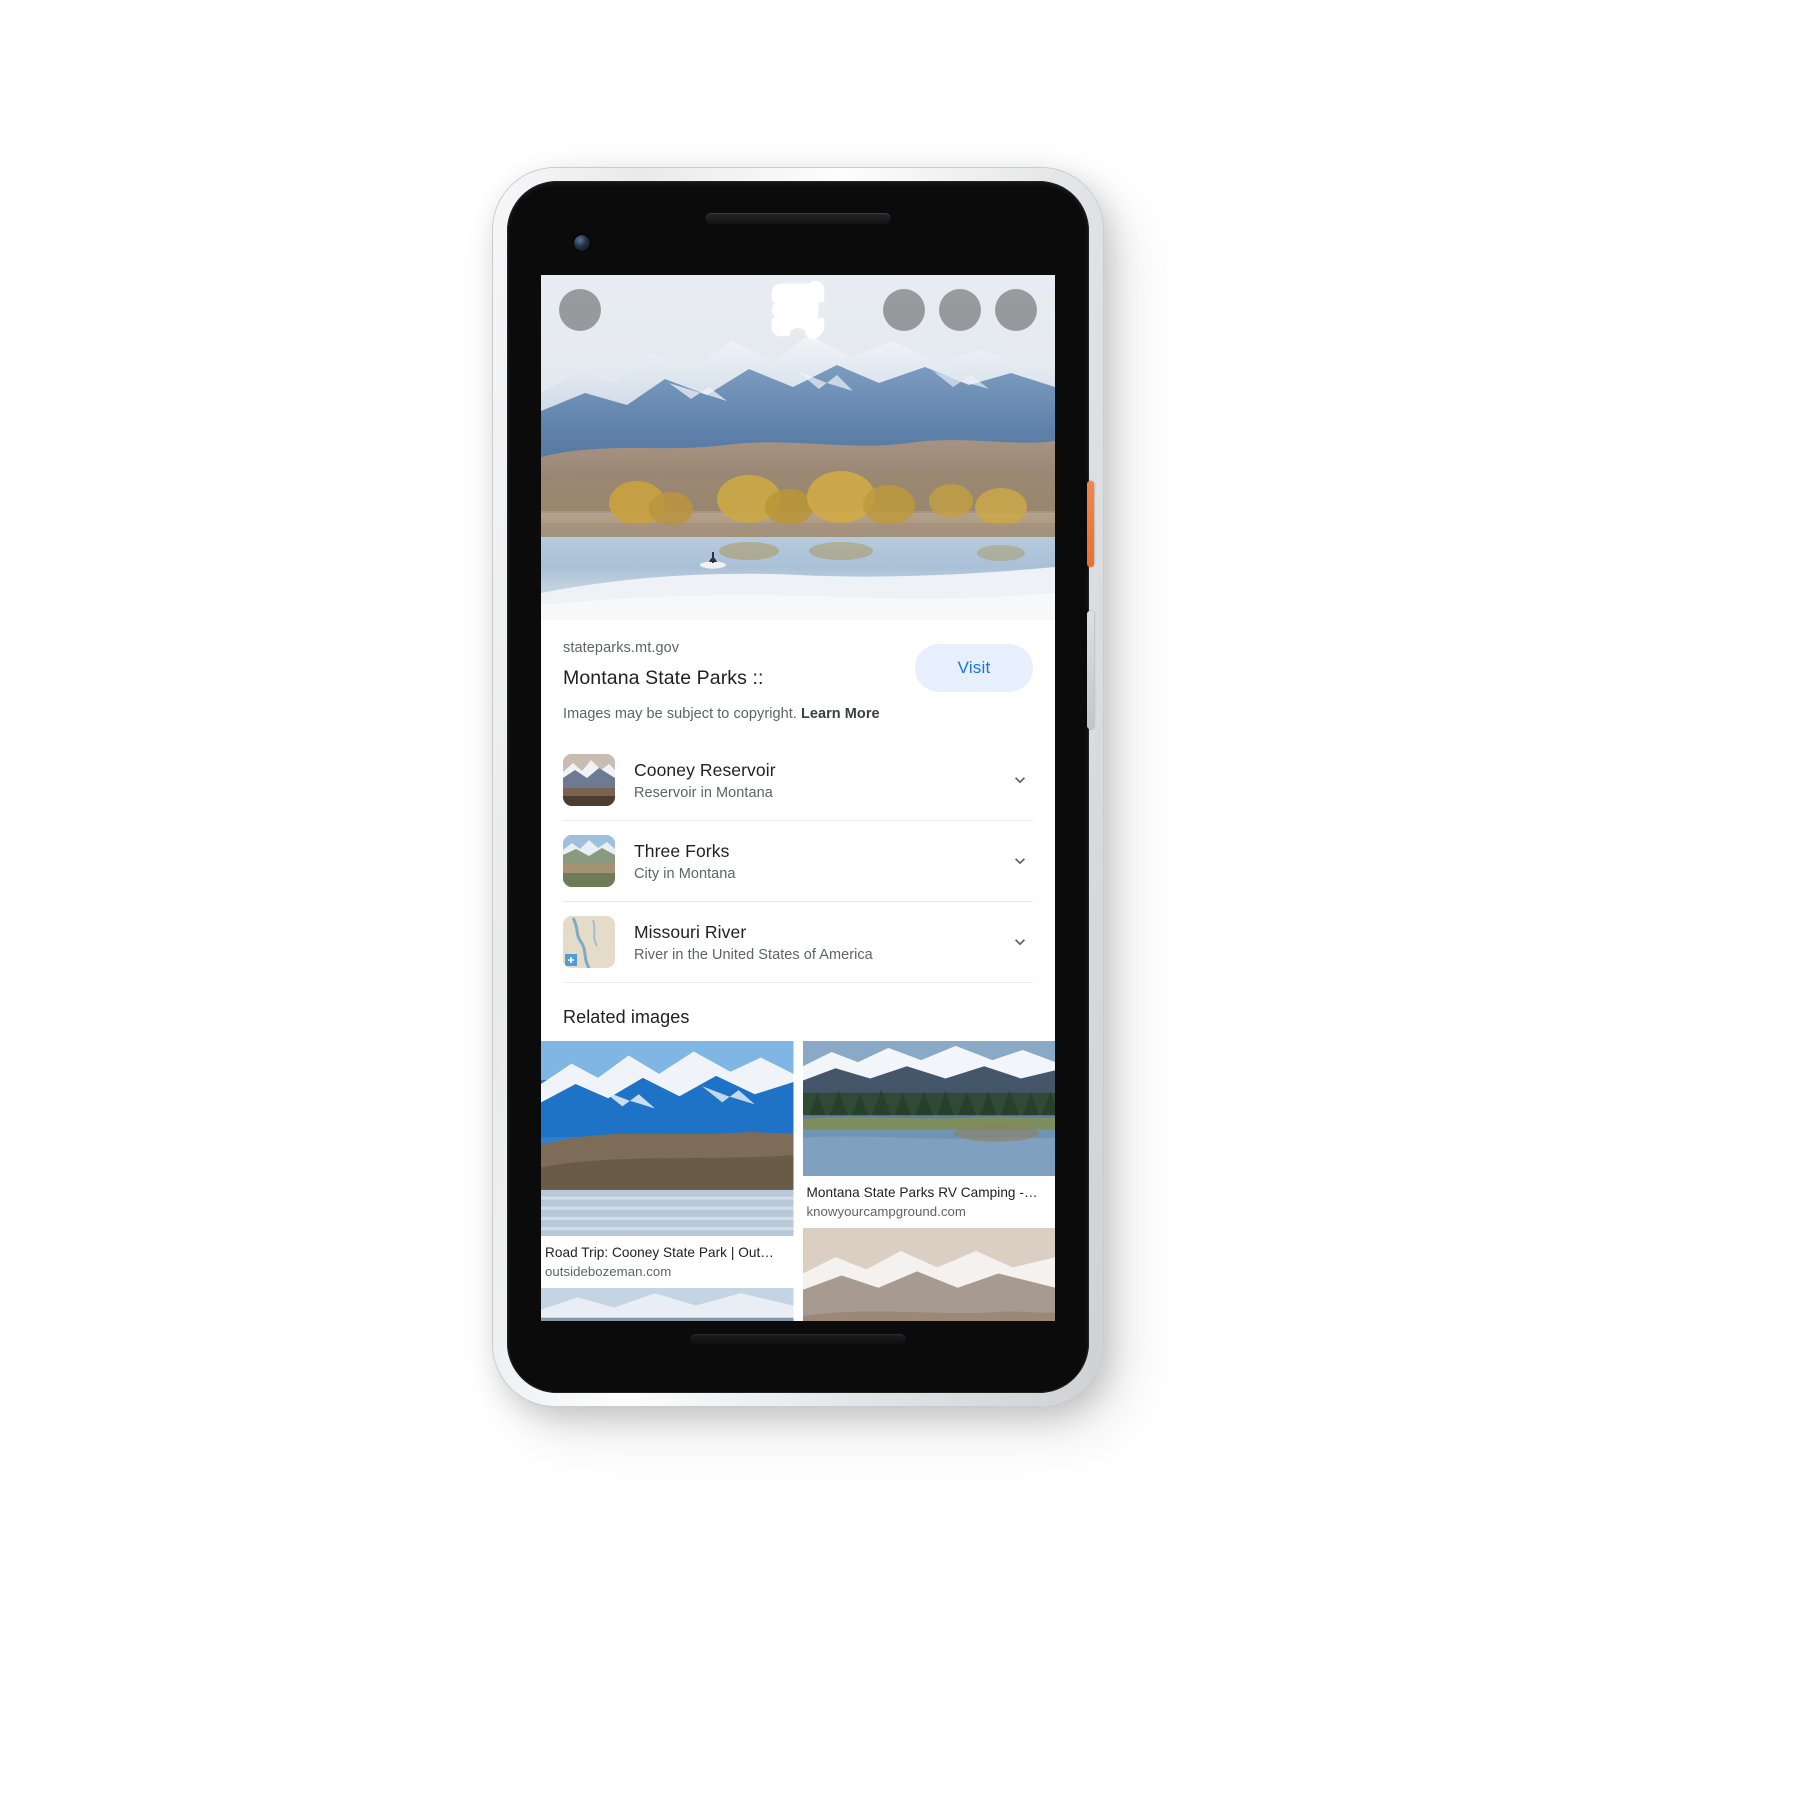  What do you see at coordinates (703, 792) in the screenshot?
I see `entity-description: Reservoir in Montana` at bounding box center [703, 792].